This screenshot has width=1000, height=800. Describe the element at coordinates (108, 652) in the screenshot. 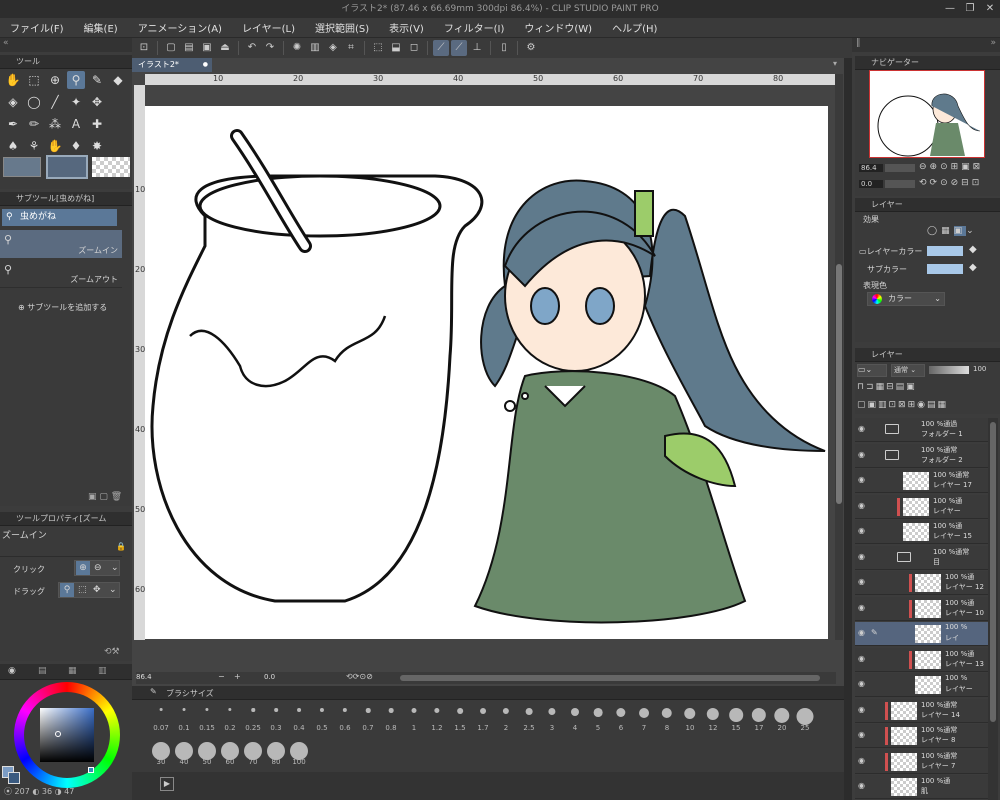

I see `reset-icon: ⟲` at that location.